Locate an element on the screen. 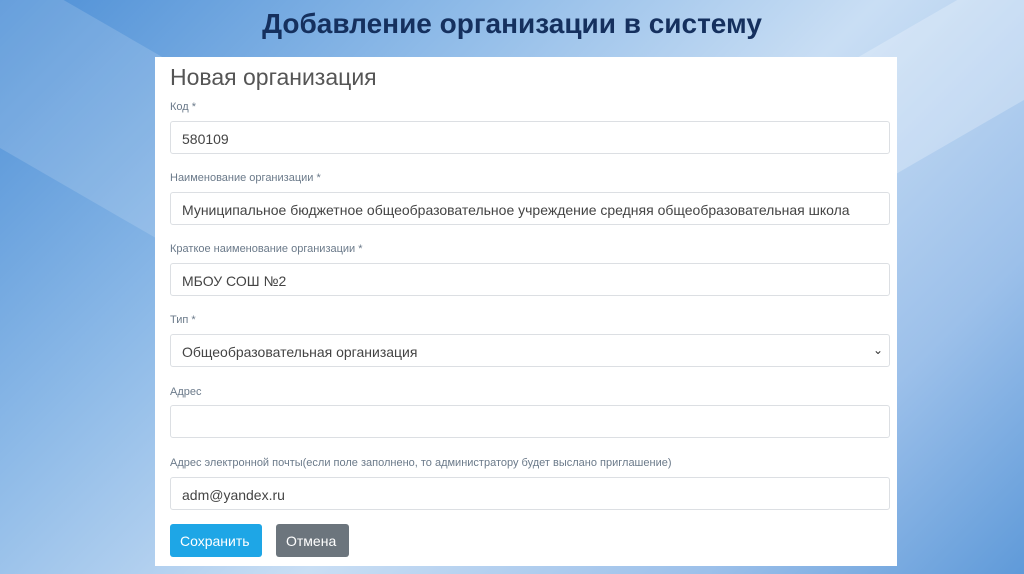  chevron-down-icon: ⌄ is located at coordinates (877, 350).